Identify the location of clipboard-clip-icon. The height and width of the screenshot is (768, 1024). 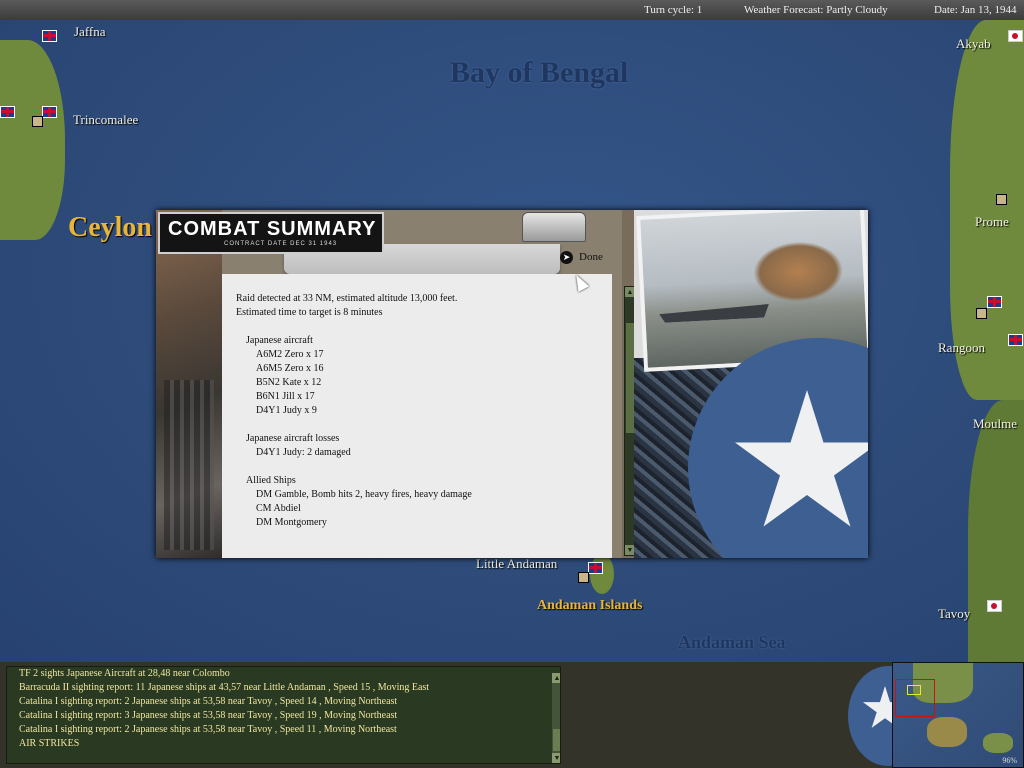
(554, 227).